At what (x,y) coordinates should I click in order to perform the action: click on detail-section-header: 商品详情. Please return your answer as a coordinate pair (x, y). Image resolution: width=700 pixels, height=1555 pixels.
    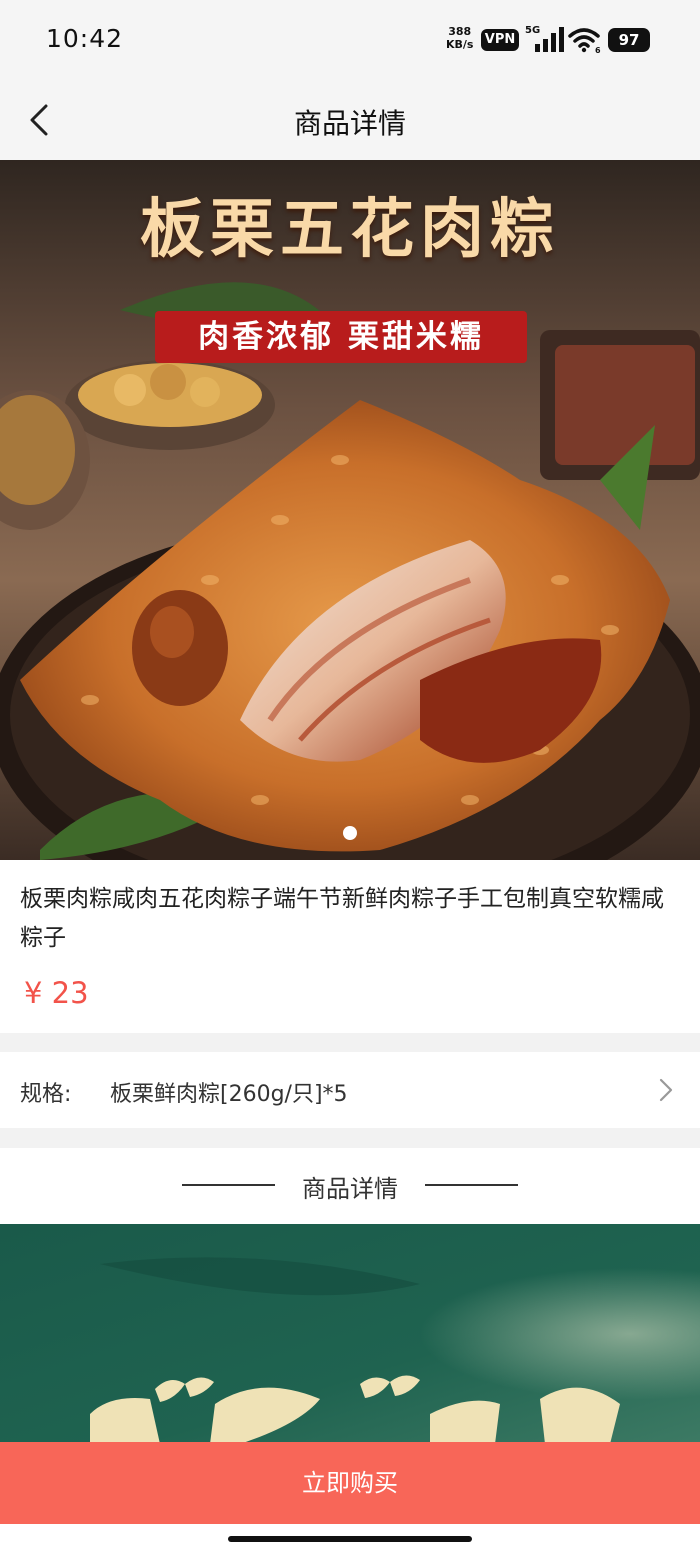
    Looking at the image, I should click on (350, 1186).